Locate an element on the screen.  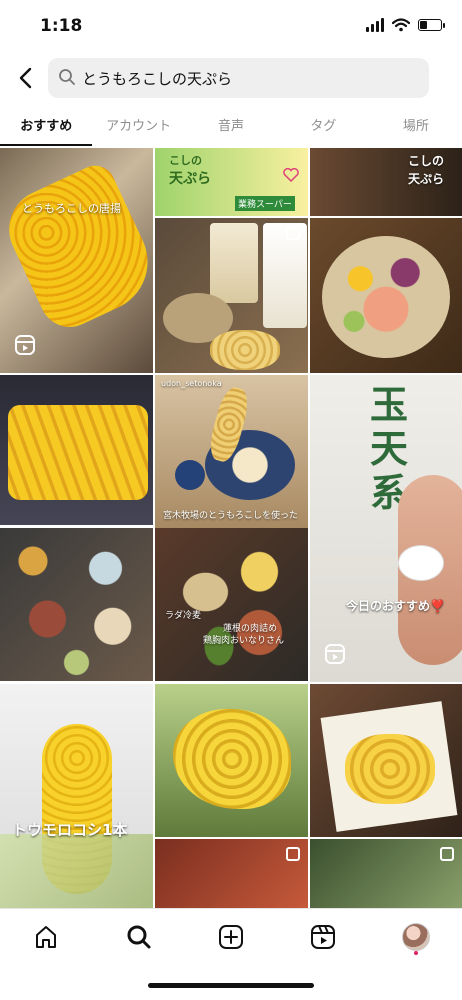
collage-image is located at coordinates (76, 604).